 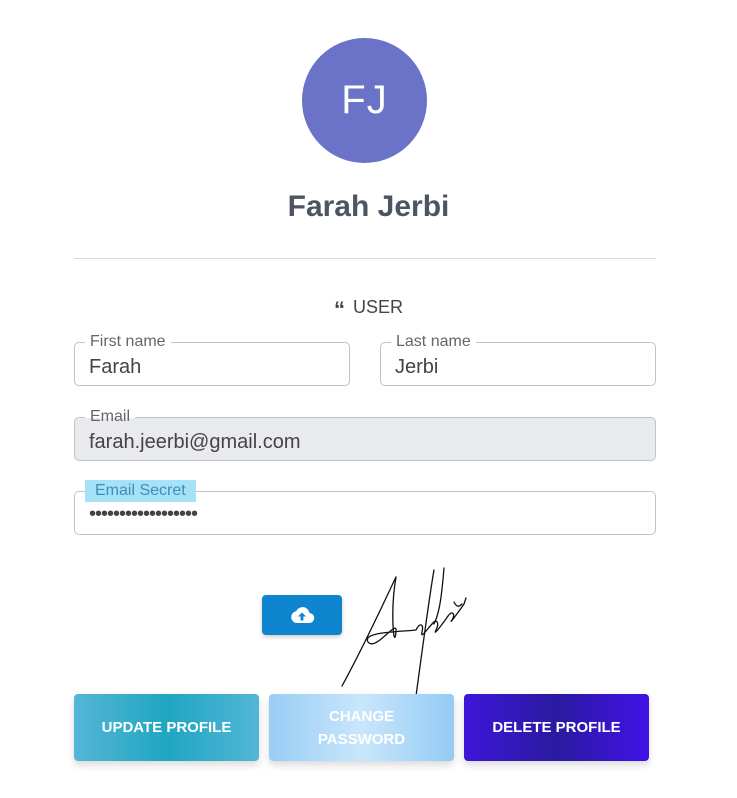 I want to click on update-profile-label: UPDATE PROFILE, so click(x=166, y=727).